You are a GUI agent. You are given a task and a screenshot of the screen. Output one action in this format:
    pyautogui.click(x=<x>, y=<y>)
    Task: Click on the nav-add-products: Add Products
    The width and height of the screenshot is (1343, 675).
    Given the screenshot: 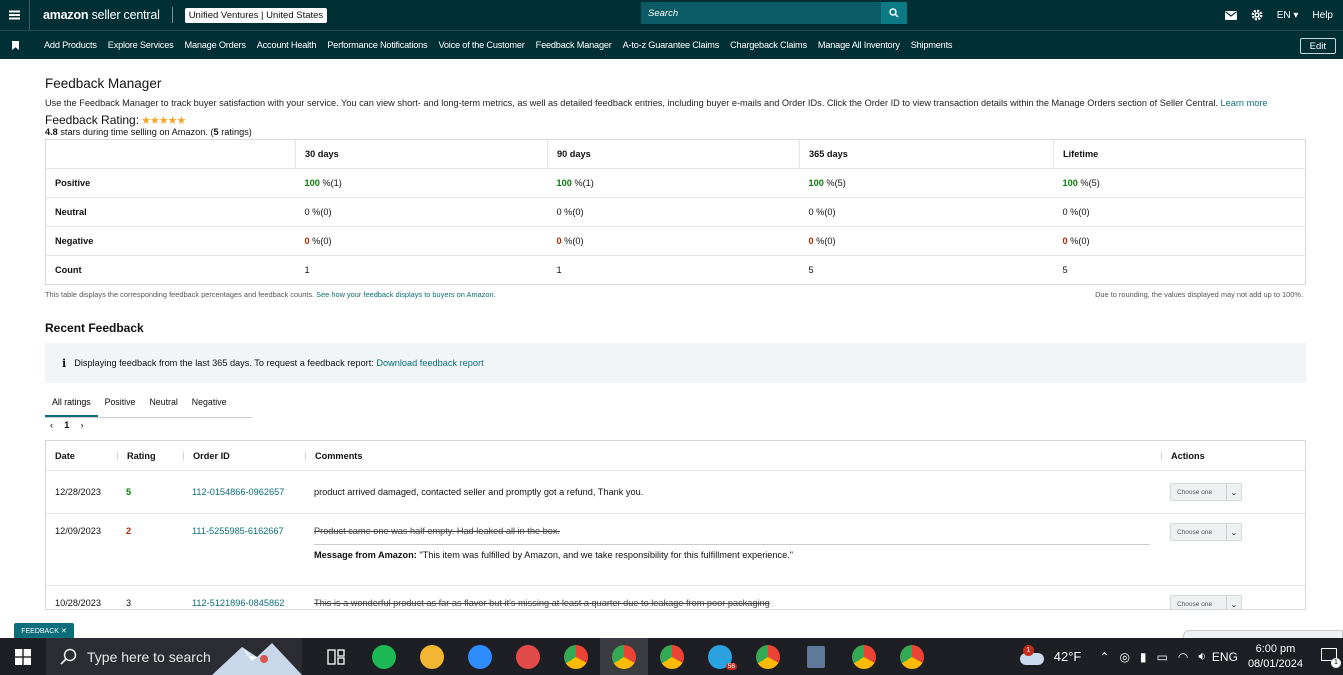 What is the action you would take?
    pyautogui.click(x=70, y=45)
    